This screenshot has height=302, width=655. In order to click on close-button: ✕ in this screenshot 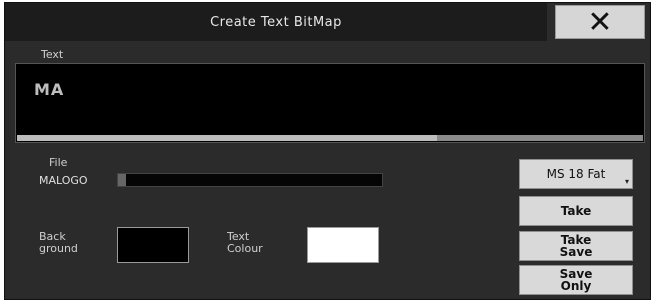, I will do `click(600, 22)`.